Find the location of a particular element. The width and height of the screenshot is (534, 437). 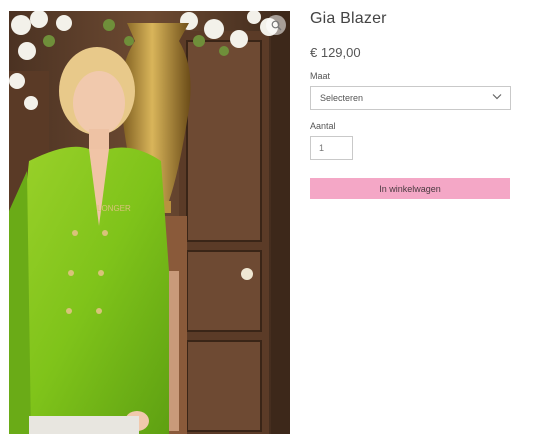

product-title: Gia Blazer is located at coordinates (348, 18).